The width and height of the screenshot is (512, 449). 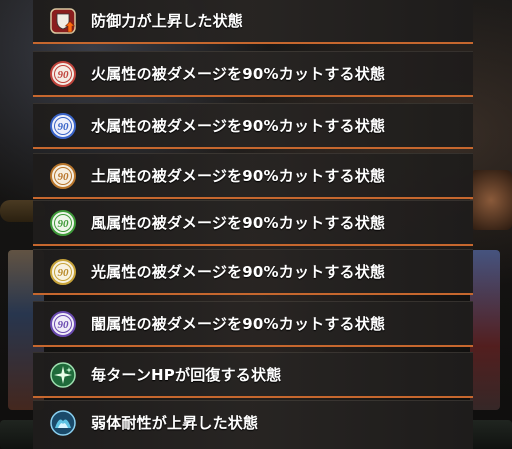 I want to click on water-cut-90-icon: 90, so click(x=63, y=126).